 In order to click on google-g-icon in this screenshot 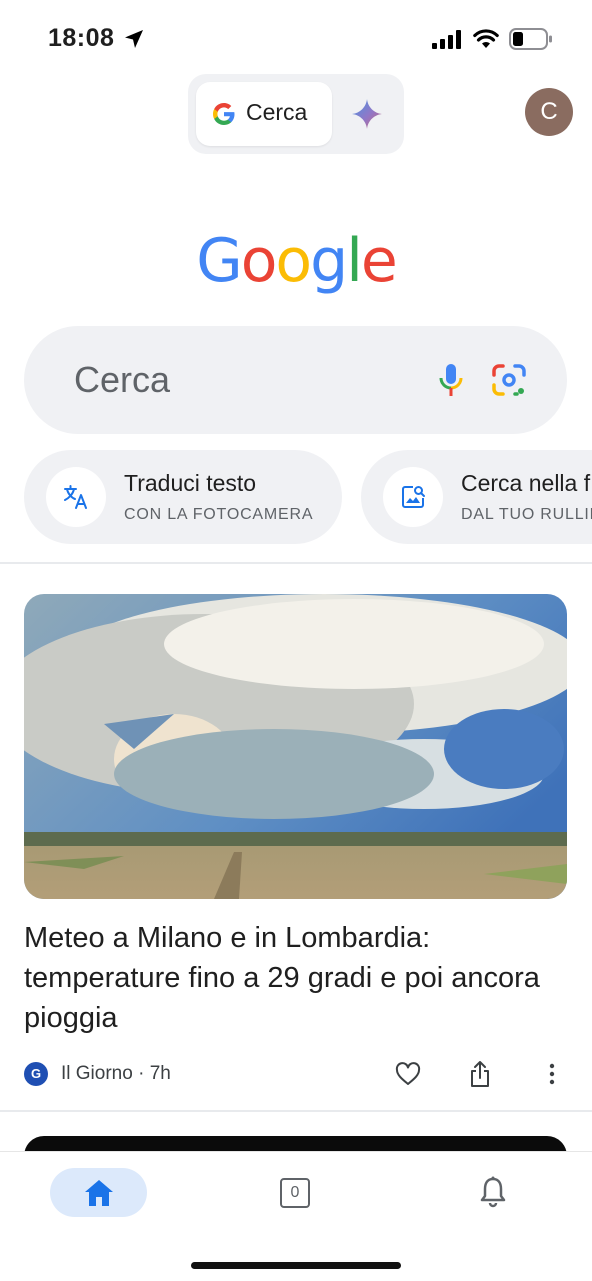, I will do `click(224, 114)`.